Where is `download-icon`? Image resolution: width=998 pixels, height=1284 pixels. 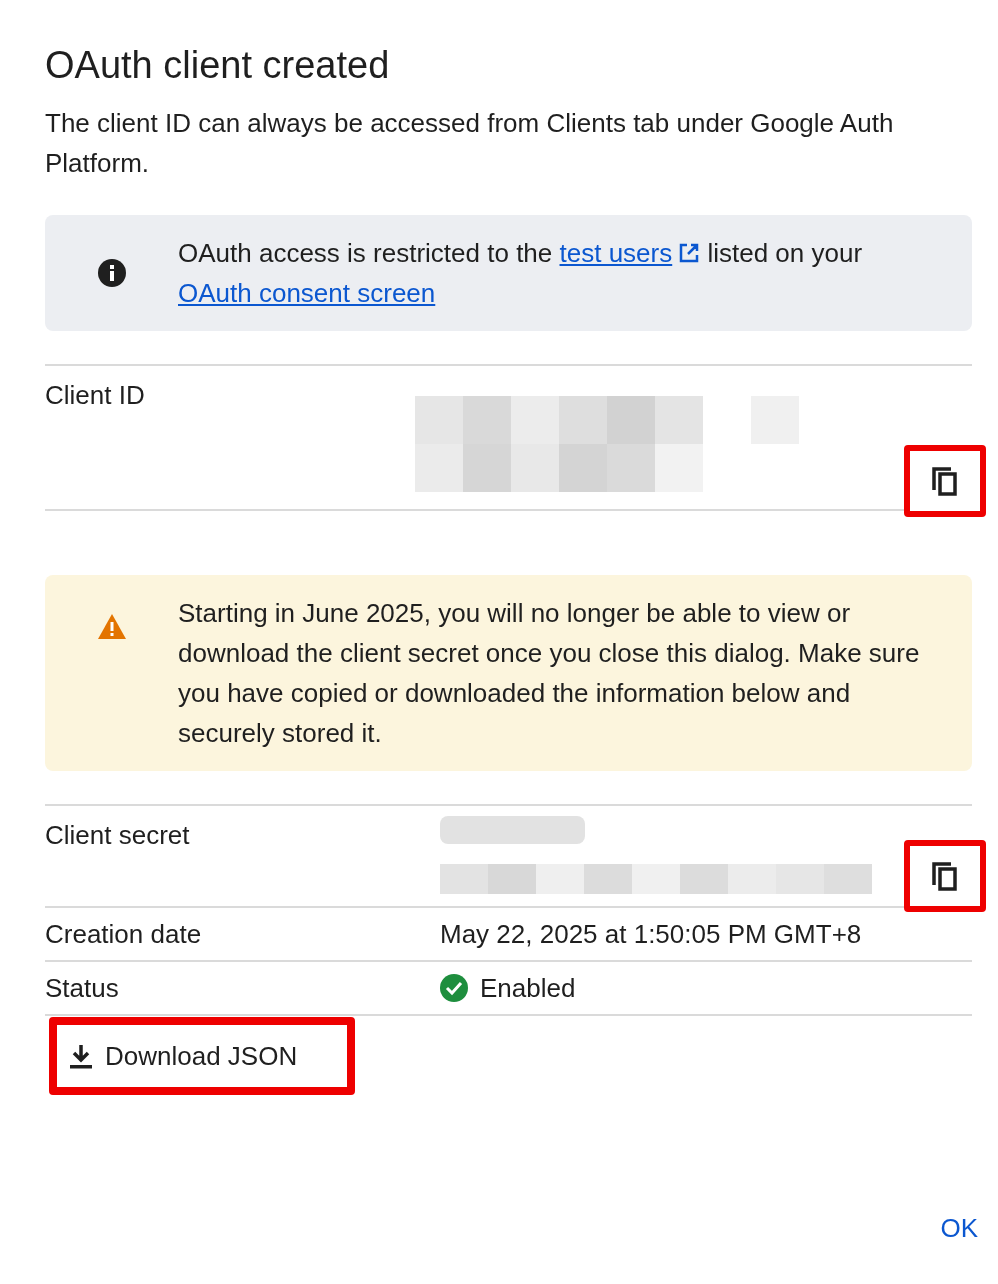
download-icon is located at coordinates (81, 1056).